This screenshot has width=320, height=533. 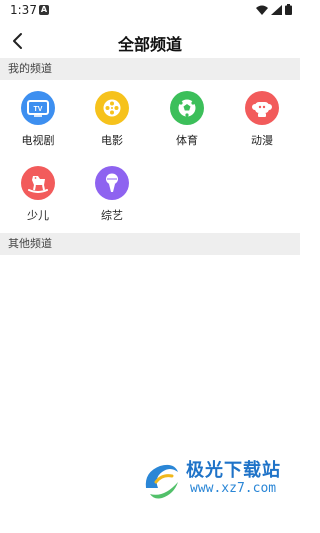 What do you see at coordinates (187, 140) in the screenshot?
I see `channel-label: 体育` at bounding box center [187, 140].